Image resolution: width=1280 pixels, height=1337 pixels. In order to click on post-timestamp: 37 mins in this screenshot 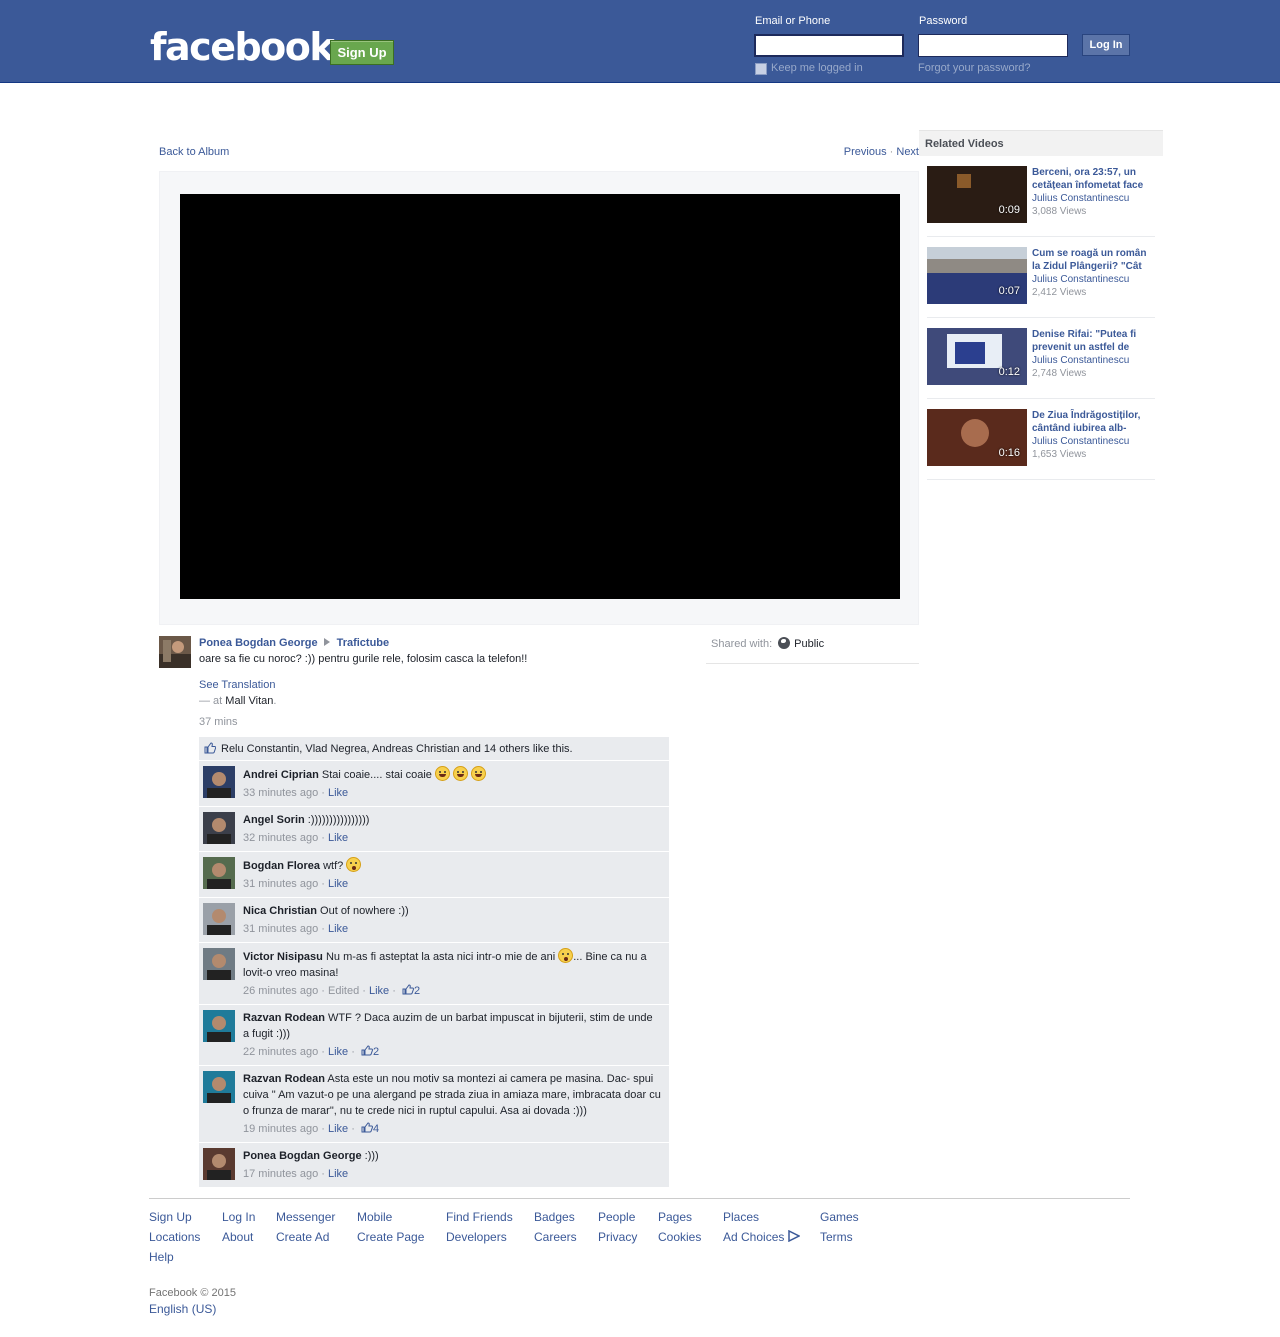, I will do `click(218, 722)`.